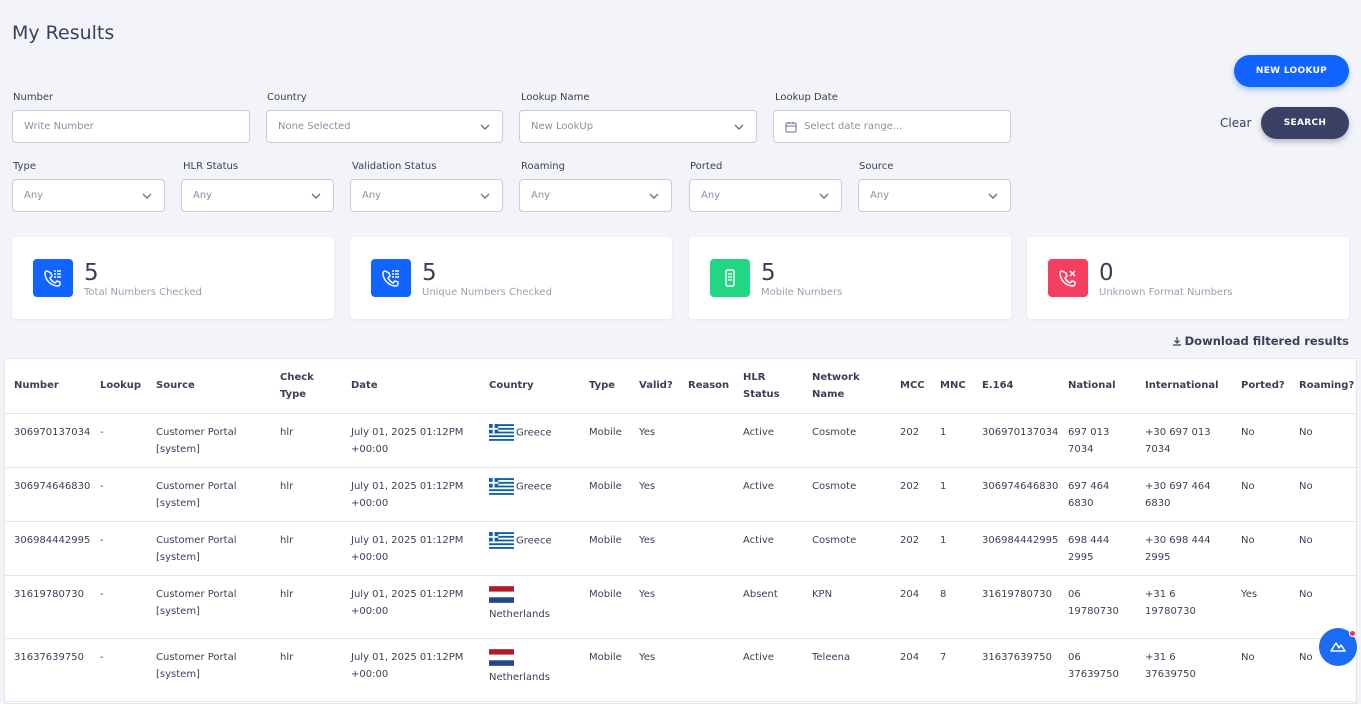  Describe the element at coordinates (934, 195) in the screenshot. I see `source-select: Any` at that location.